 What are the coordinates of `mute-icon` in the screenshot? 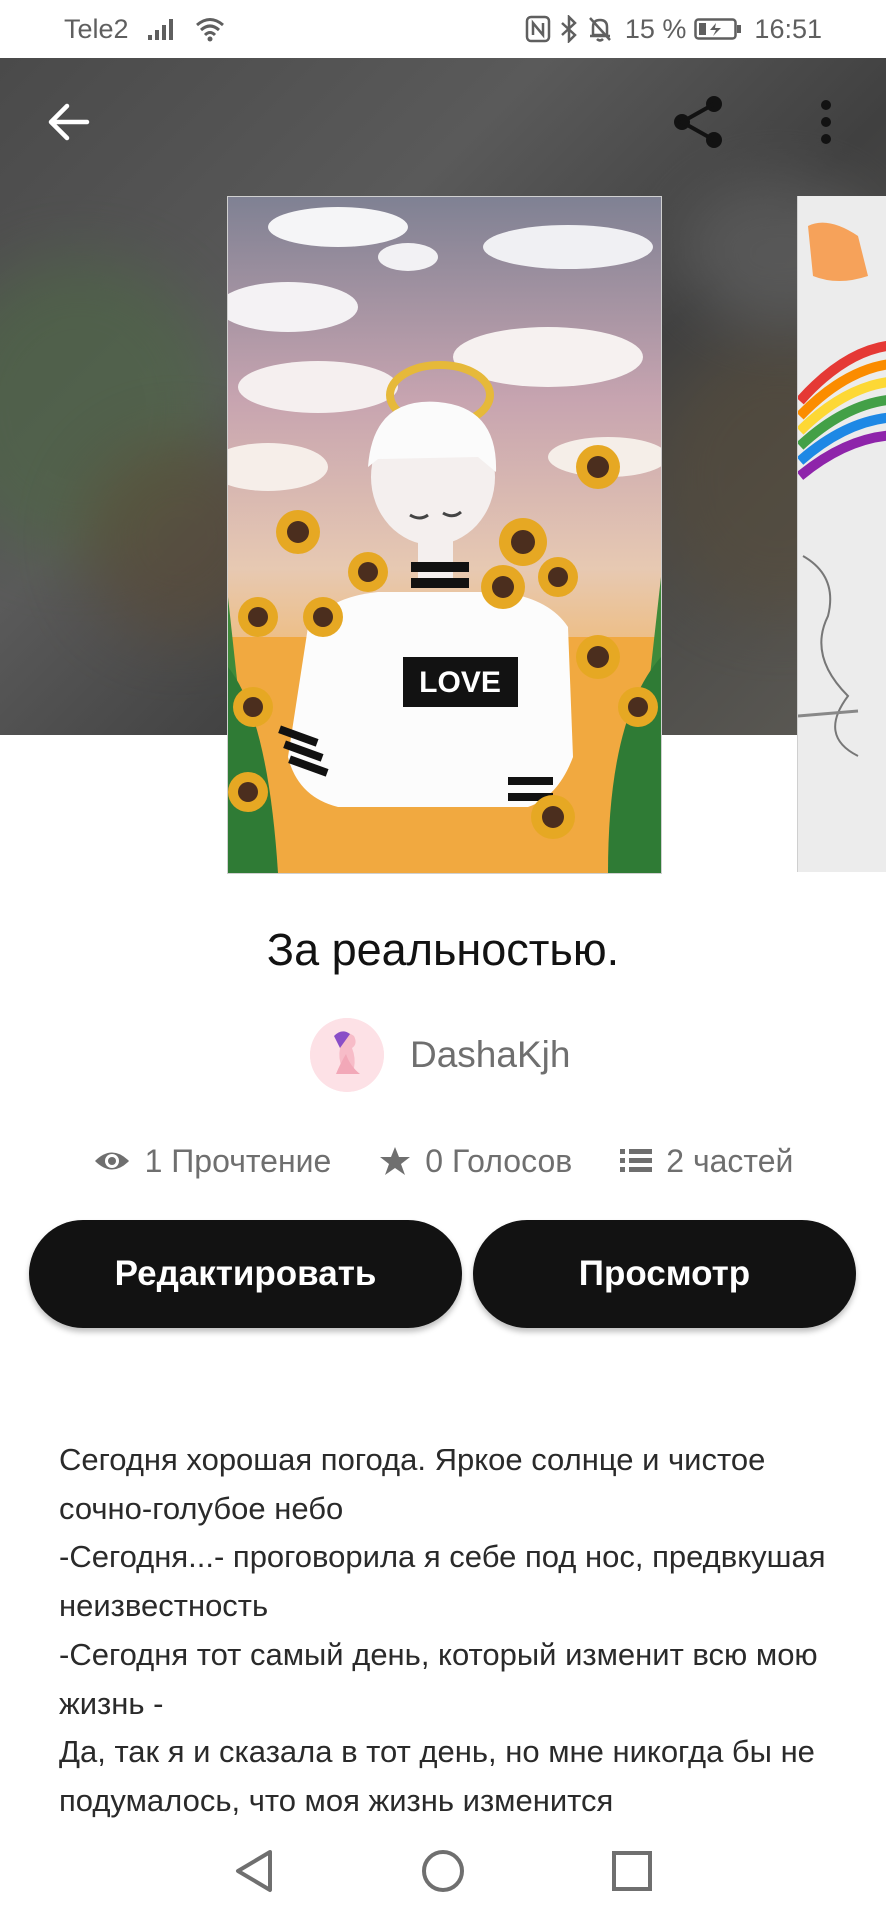 It's located at (600, 29).